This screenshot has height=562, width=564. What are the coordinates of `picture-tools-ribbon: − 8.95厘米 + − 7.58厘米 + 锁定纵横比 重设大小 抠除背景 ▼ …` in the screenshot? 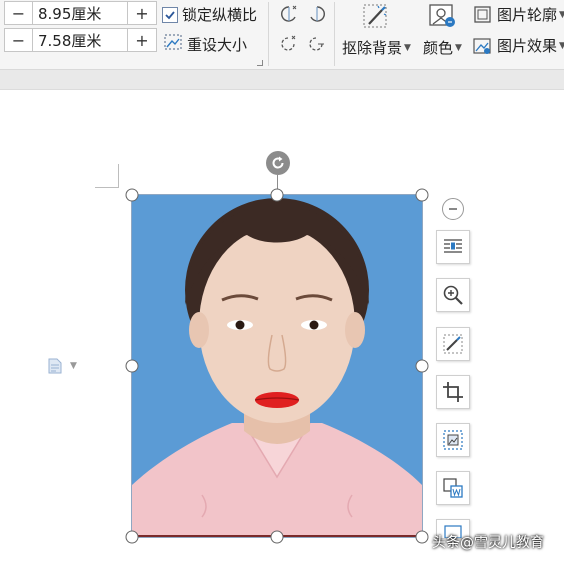 It's located at (282, 35).